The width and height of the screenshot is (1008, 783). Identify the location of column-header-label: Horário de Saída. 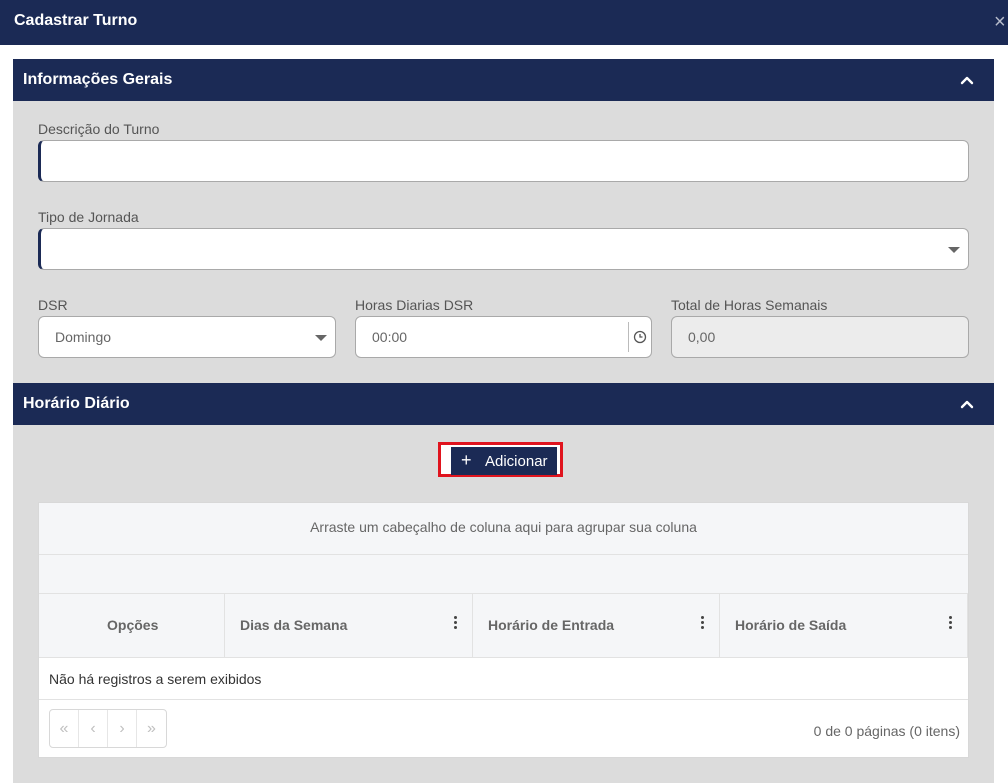
(791, 625).